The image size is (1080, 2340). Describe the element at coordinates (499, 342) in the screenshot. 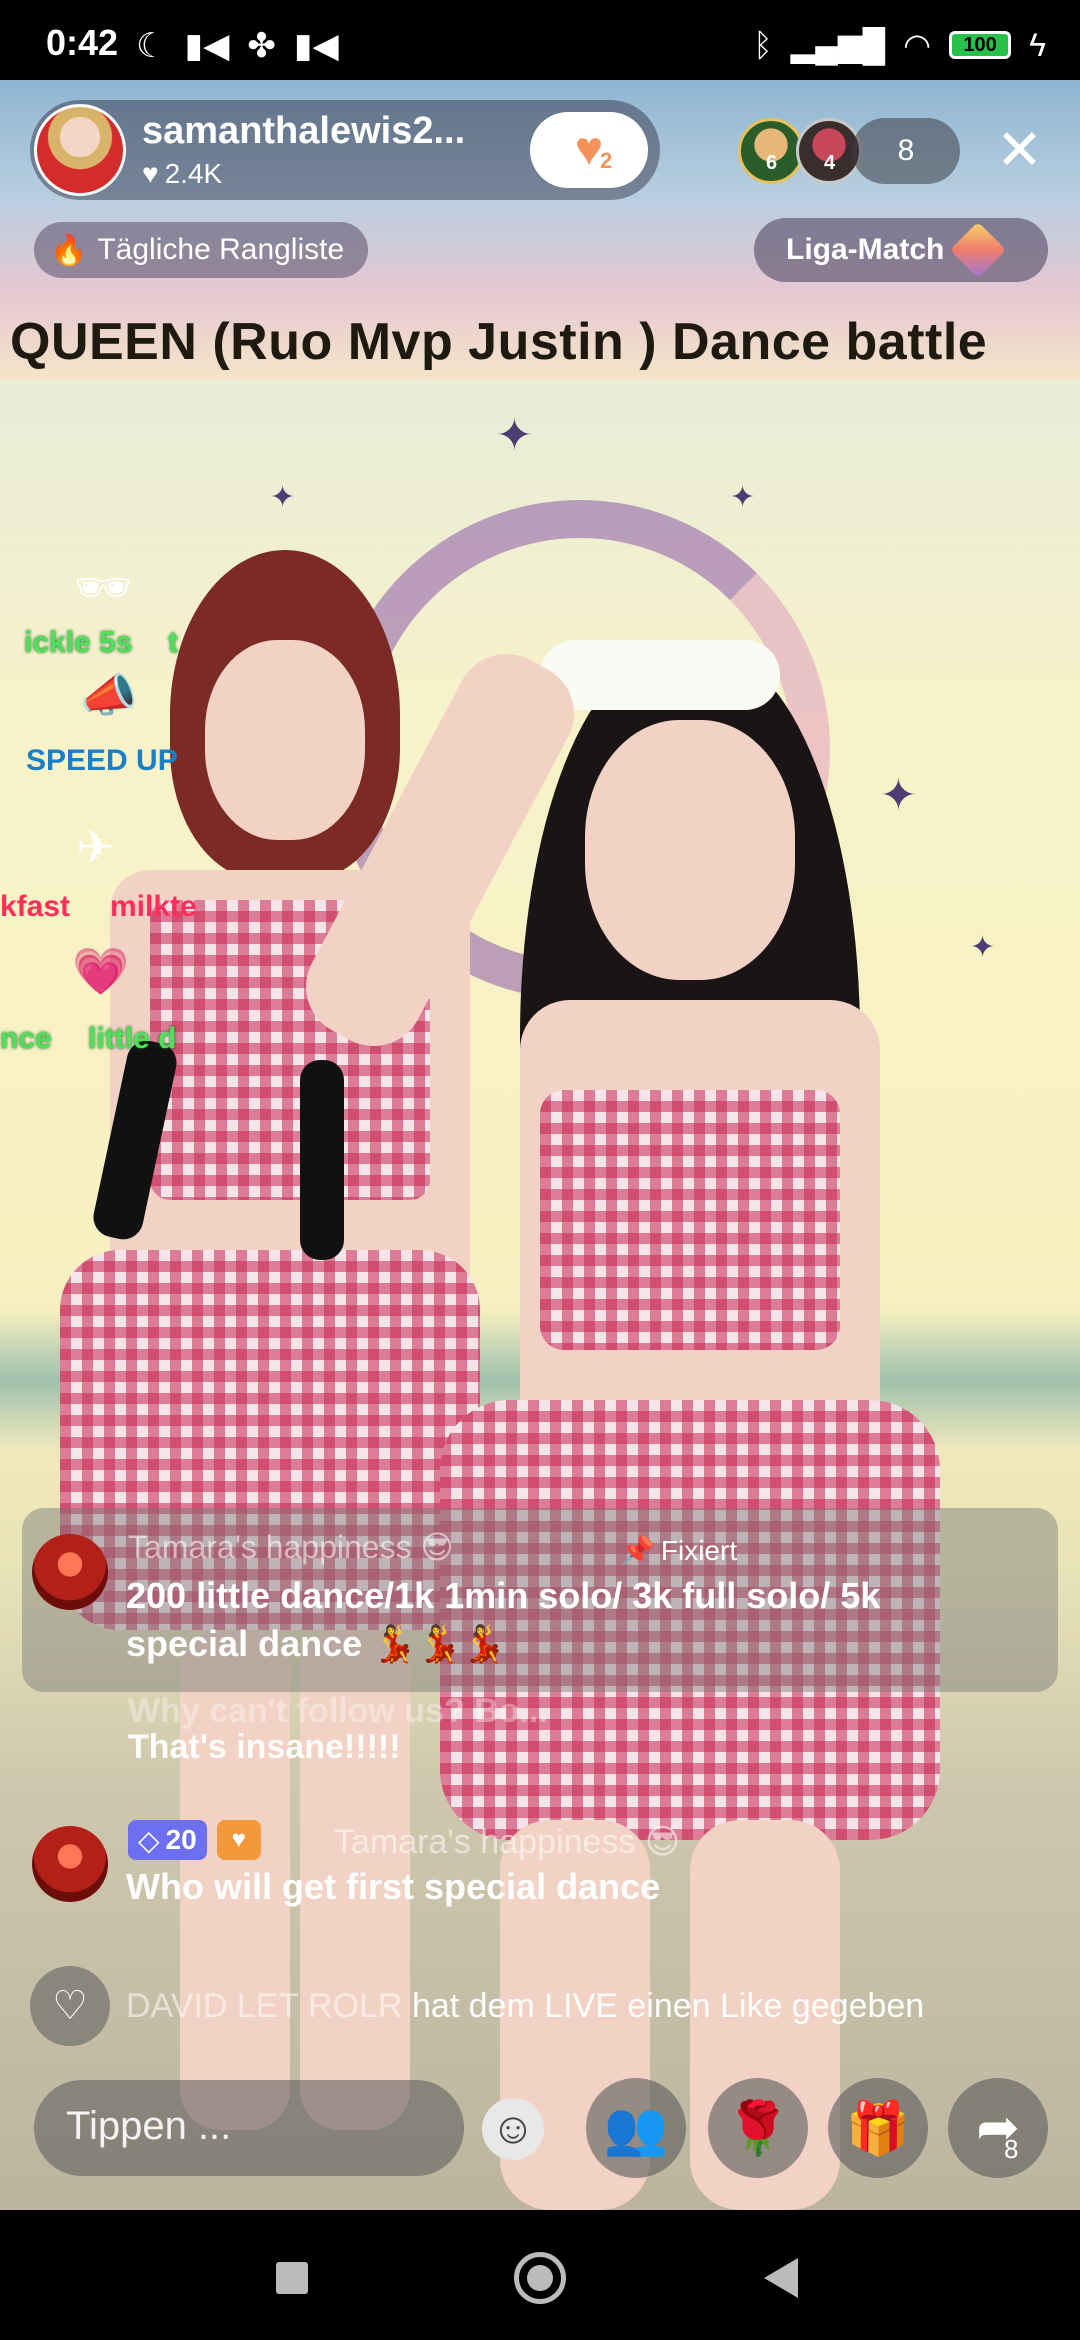

I see `stream-title-marquee: QUEEN (Ruo Mvp Justin ) Dance battle` at that location.